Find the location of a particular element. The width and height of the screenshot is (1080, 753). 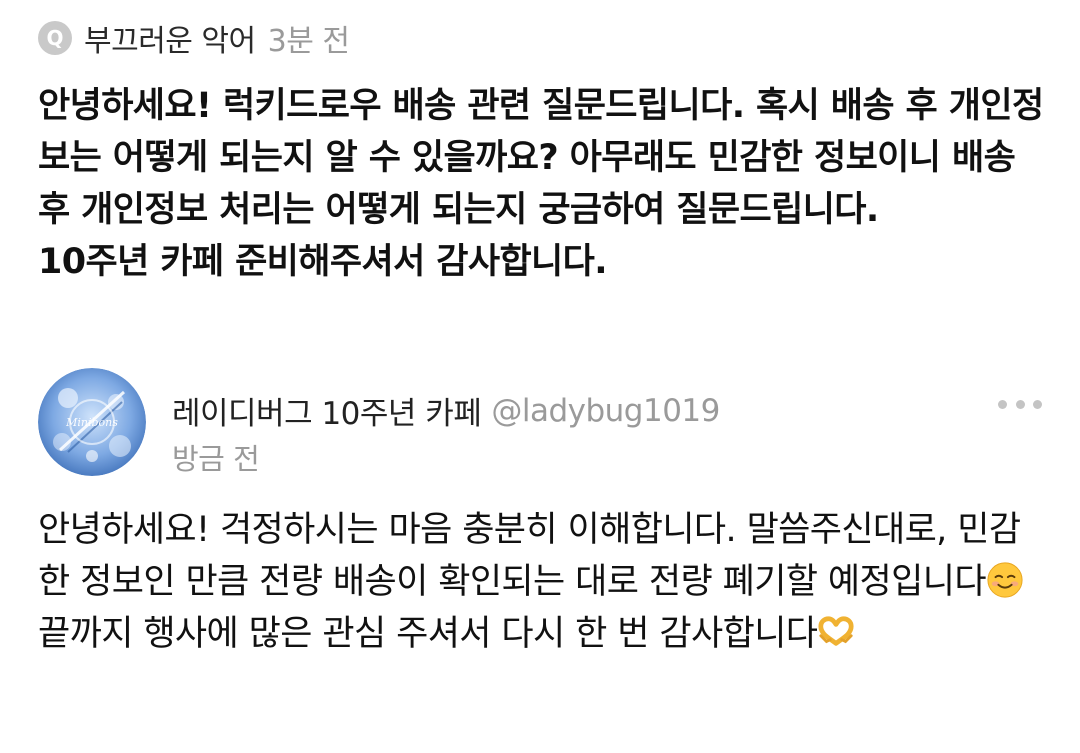

asker-name: 부끄러운 악어 is located at coordinates (170, 38).